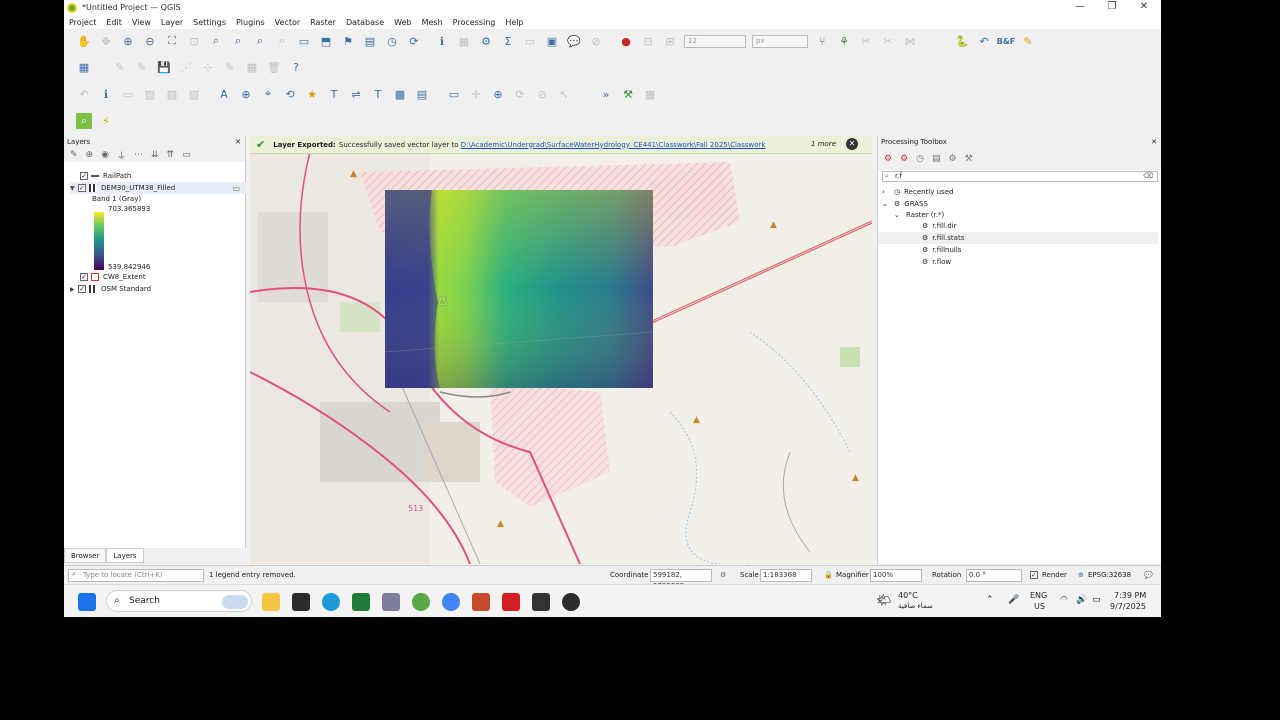 The height and width of the screenshot is (720, 1280). I want to click on split-icon: ✂, so click(866, 41).